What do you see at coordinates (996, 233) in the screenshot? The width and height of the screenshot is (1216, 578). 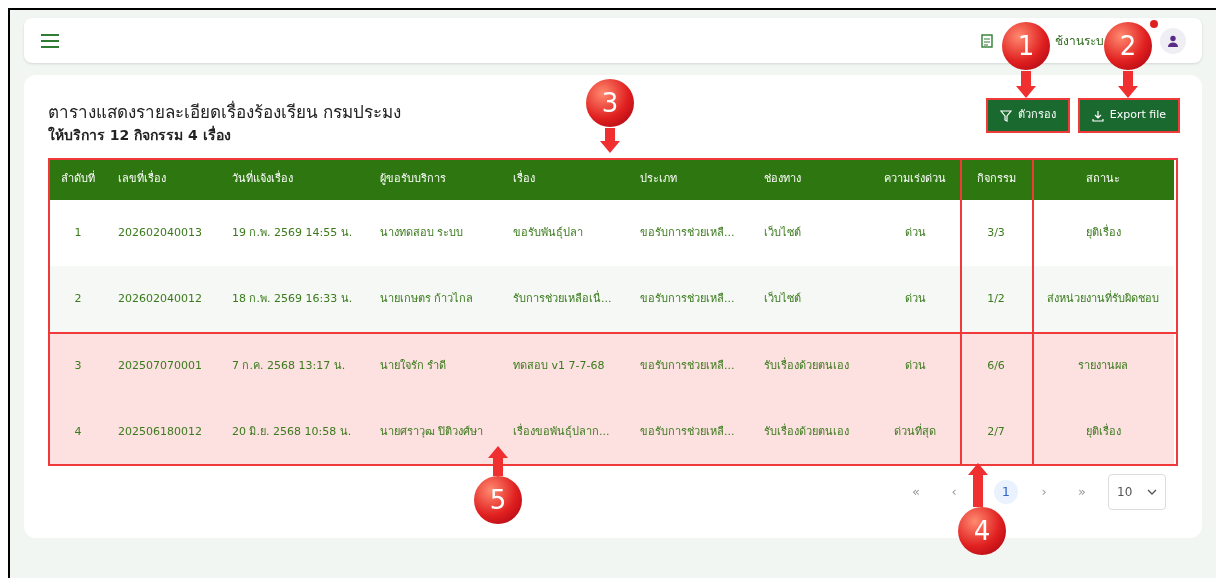 I see `table-cell: 3/3` at bounding box center [996, 233].